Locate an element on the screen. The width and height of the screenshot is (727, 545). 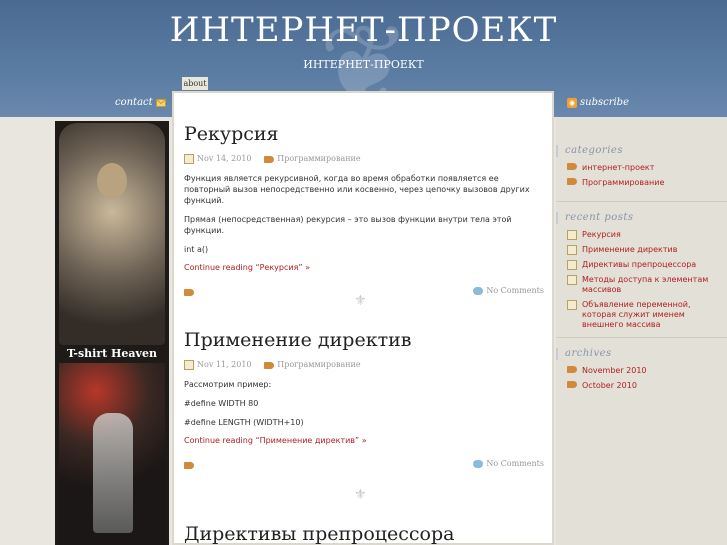
categories-list: интернет-проект Программирование is located at coordinates (641, 175).